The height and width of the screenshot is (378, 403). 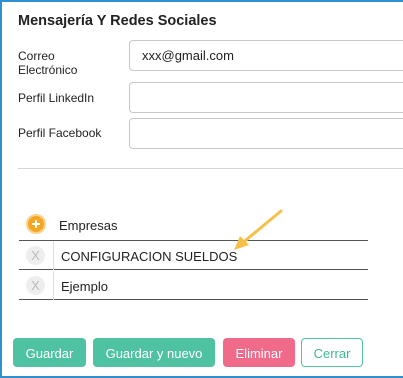 What do you see at coordinates (258, 229) in the screenshot?
I see `annotation-arrow-icon` at bounding box center [258, 229].